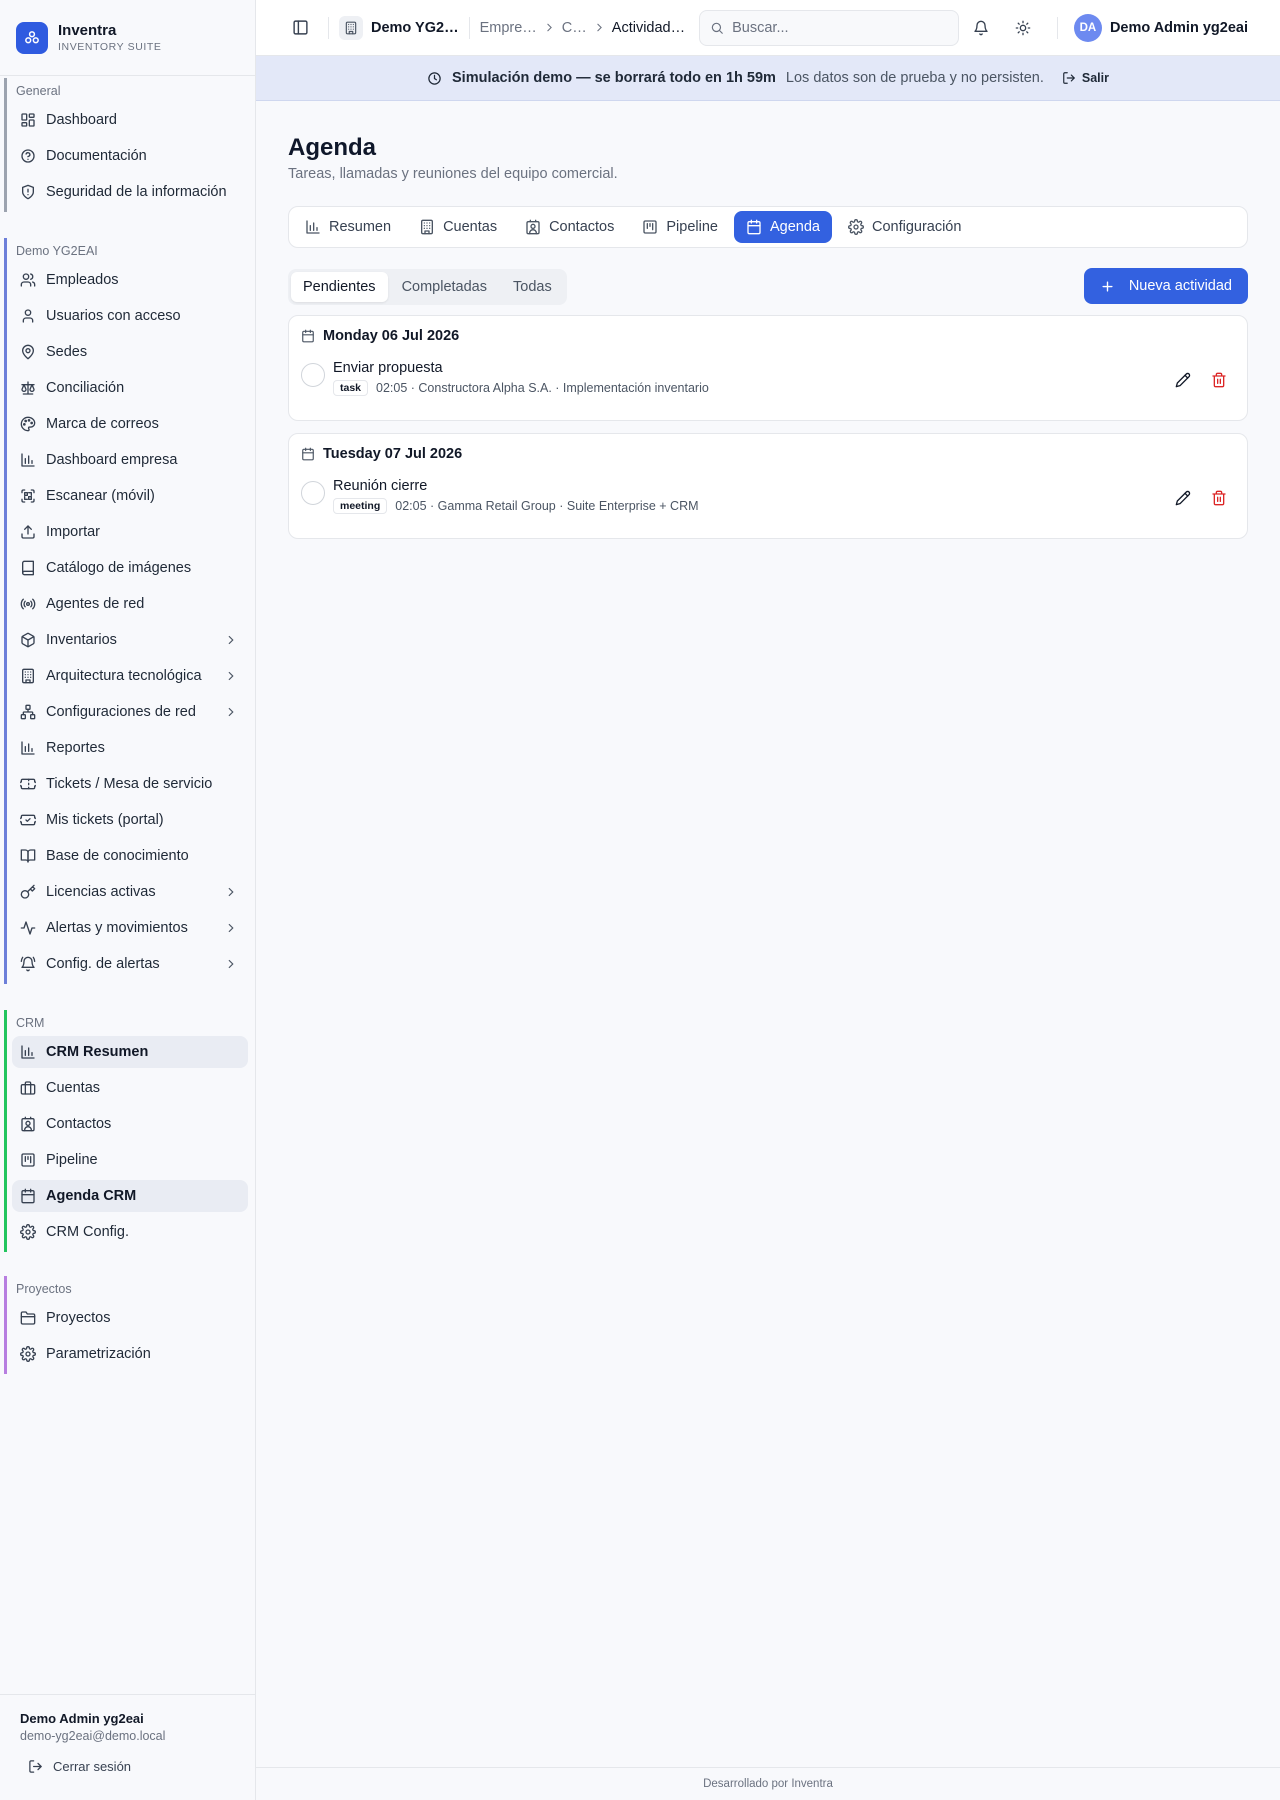 This screenshot has height=1800, width=1280. Describe the element at coordinates (28, 460) in the screenshot. I see `bar-chart-icon` at that location.